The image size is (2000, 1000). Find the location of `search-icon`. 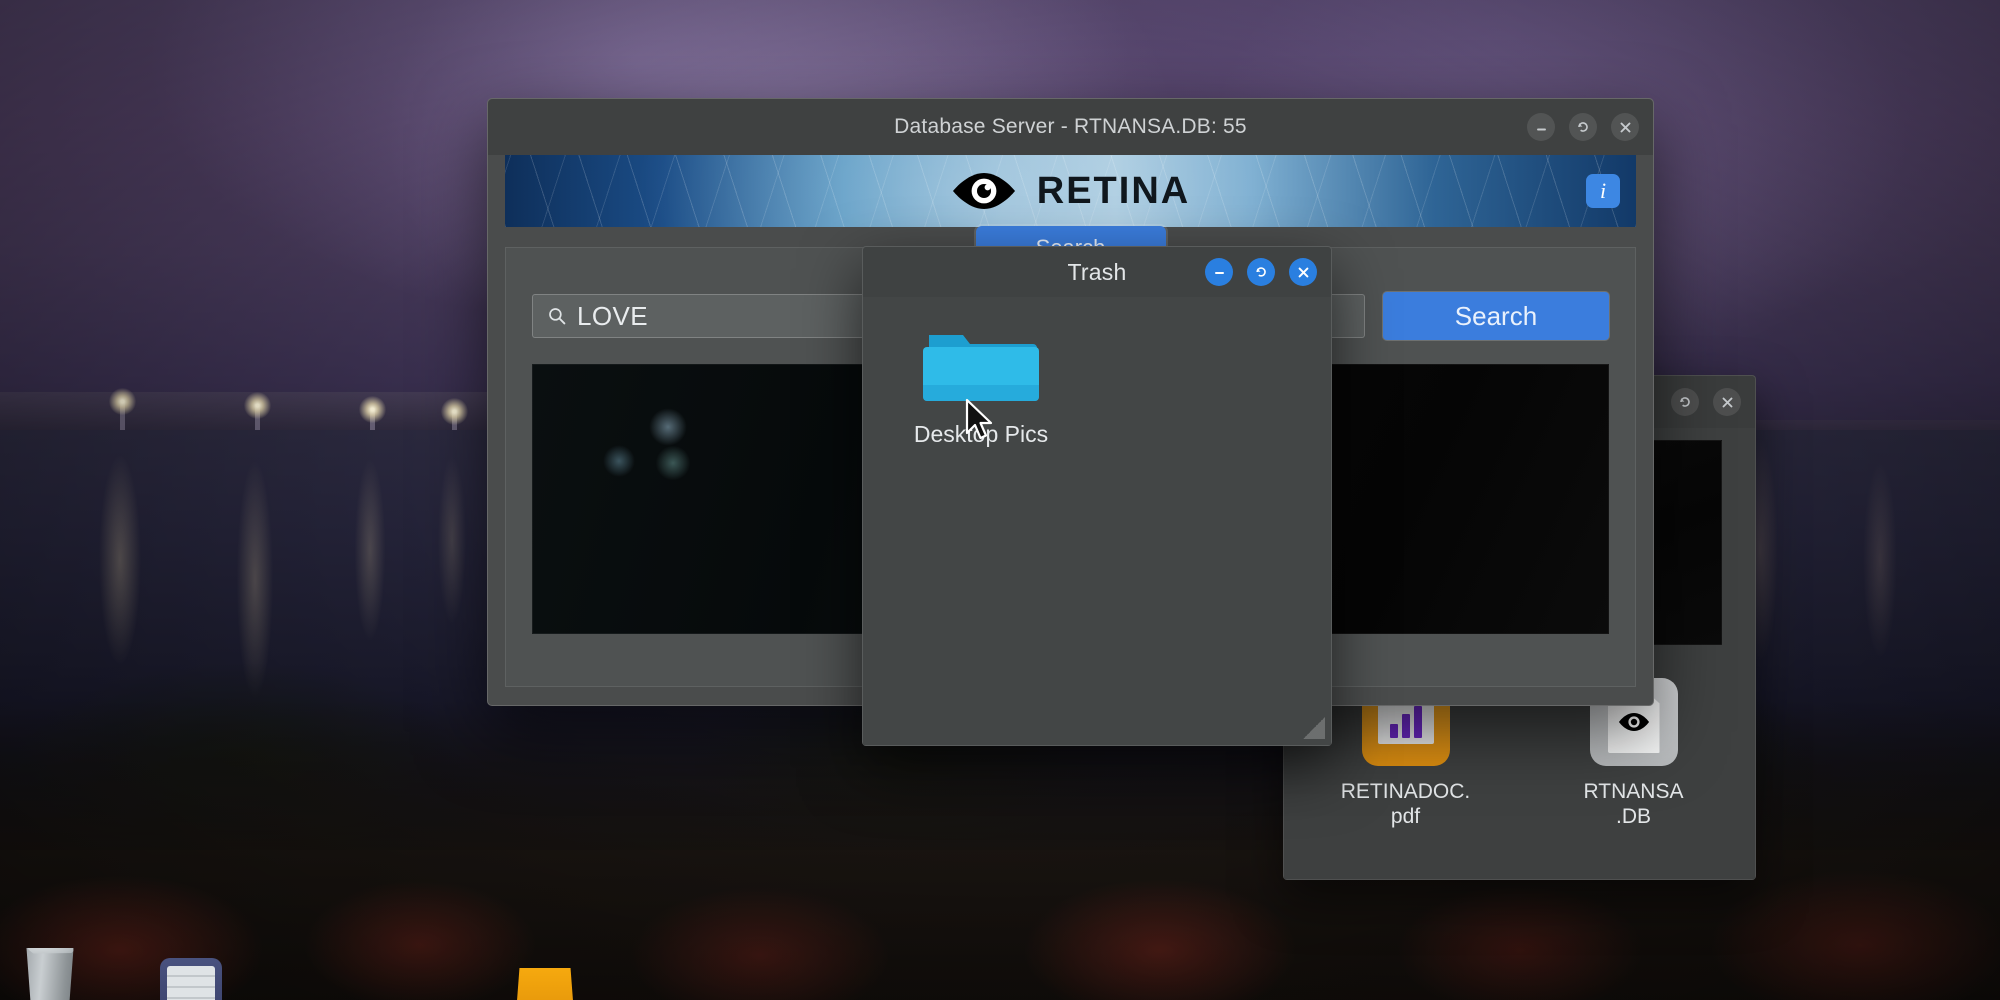

search-icon is located at coordinates (557, 316).